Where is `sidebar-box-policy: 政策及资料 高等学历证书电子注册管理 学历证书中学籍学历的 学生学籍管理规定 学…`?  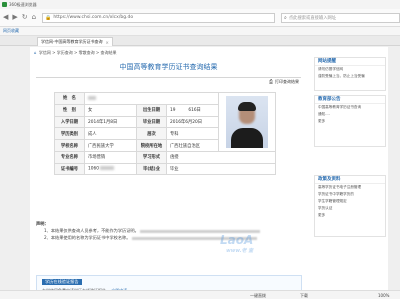
sidebar-box-policy: 政策及资料 高等学历证书电子注册管理 学历证书中学籍学历的 学生学籍管理规定 学… is located at coordinates (350, 206).